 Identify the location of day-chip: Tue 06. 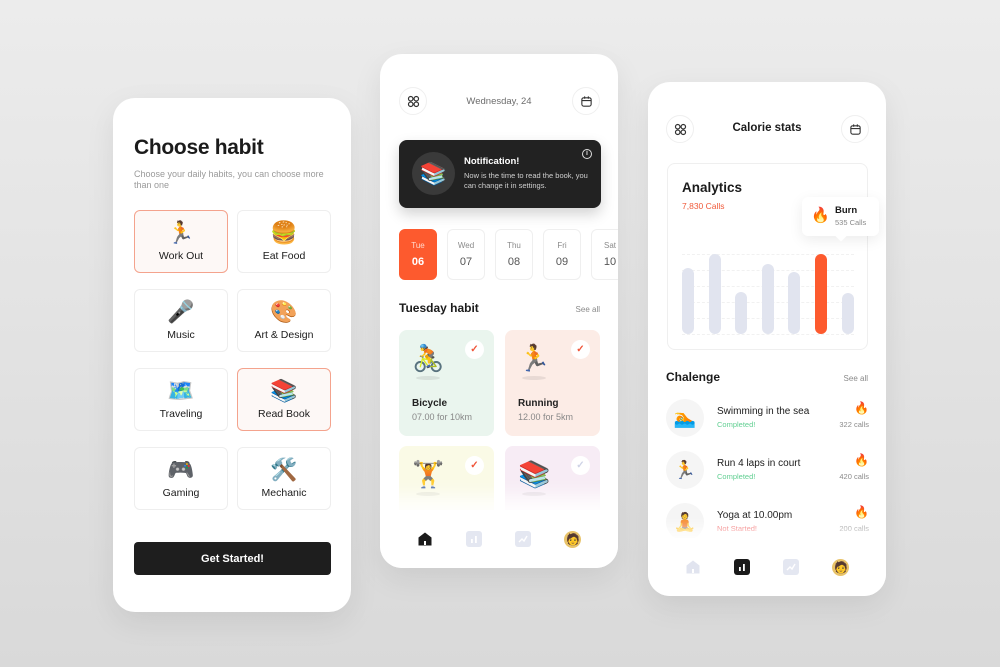
(418, 254).